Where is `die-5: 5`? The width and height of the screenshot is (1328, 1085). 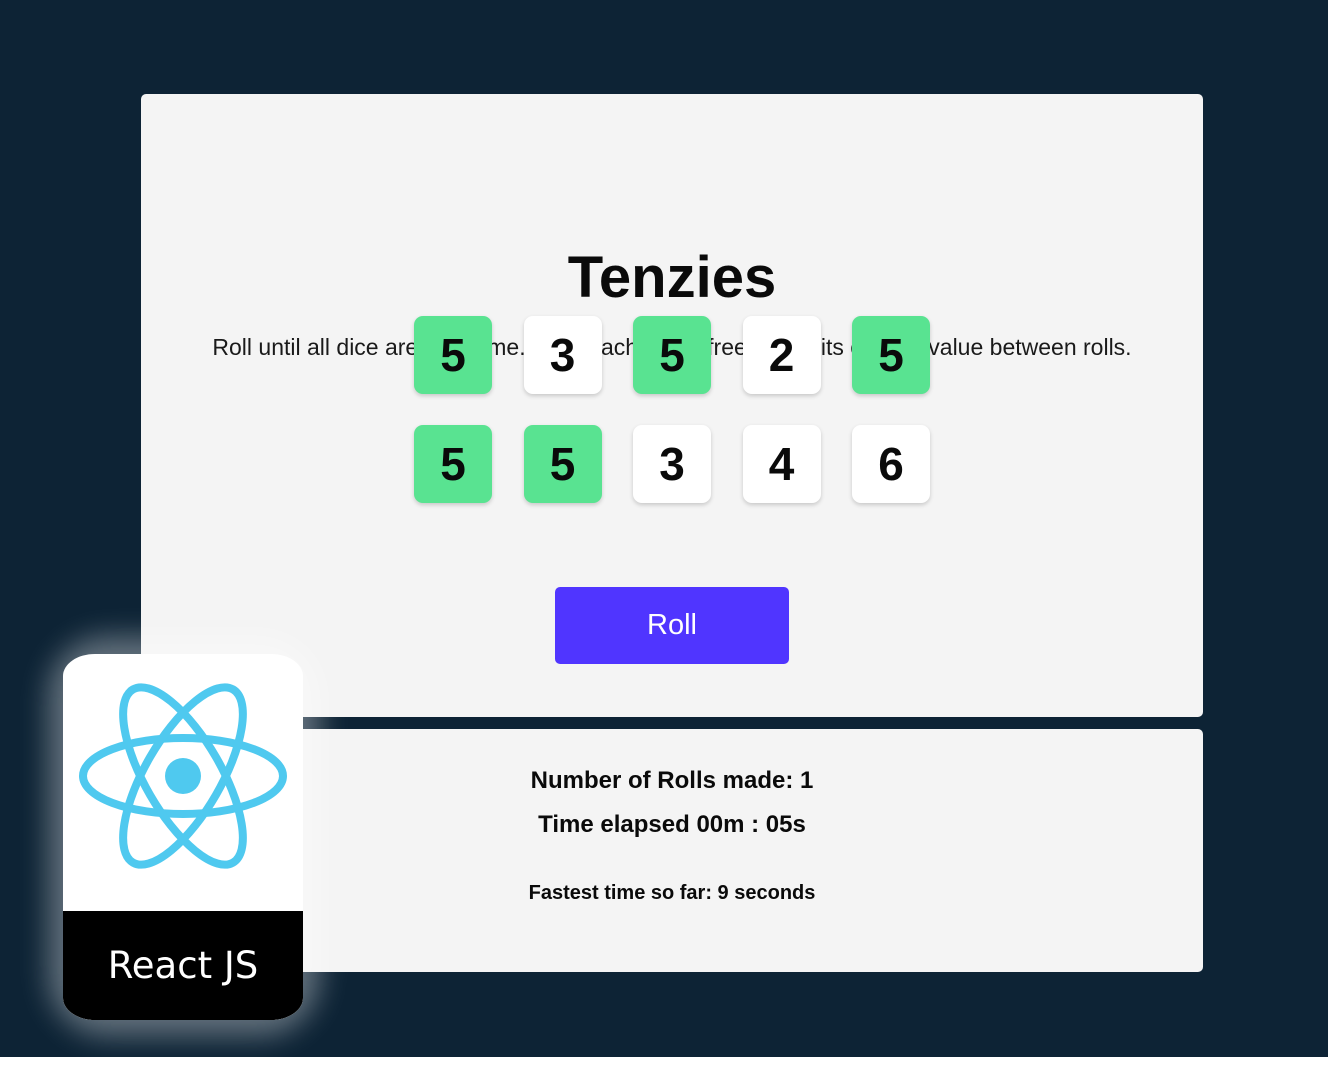
die-5: 5 is located at coordinates (891, 355).